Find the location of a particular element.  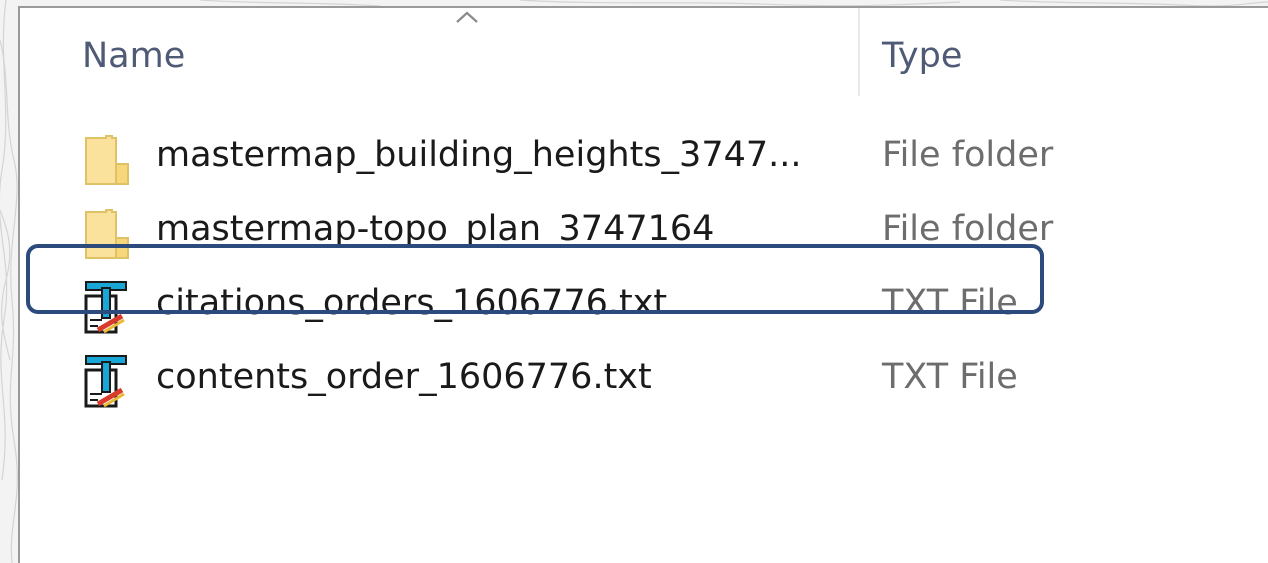

column-divider is located at coordinates (859, 52).